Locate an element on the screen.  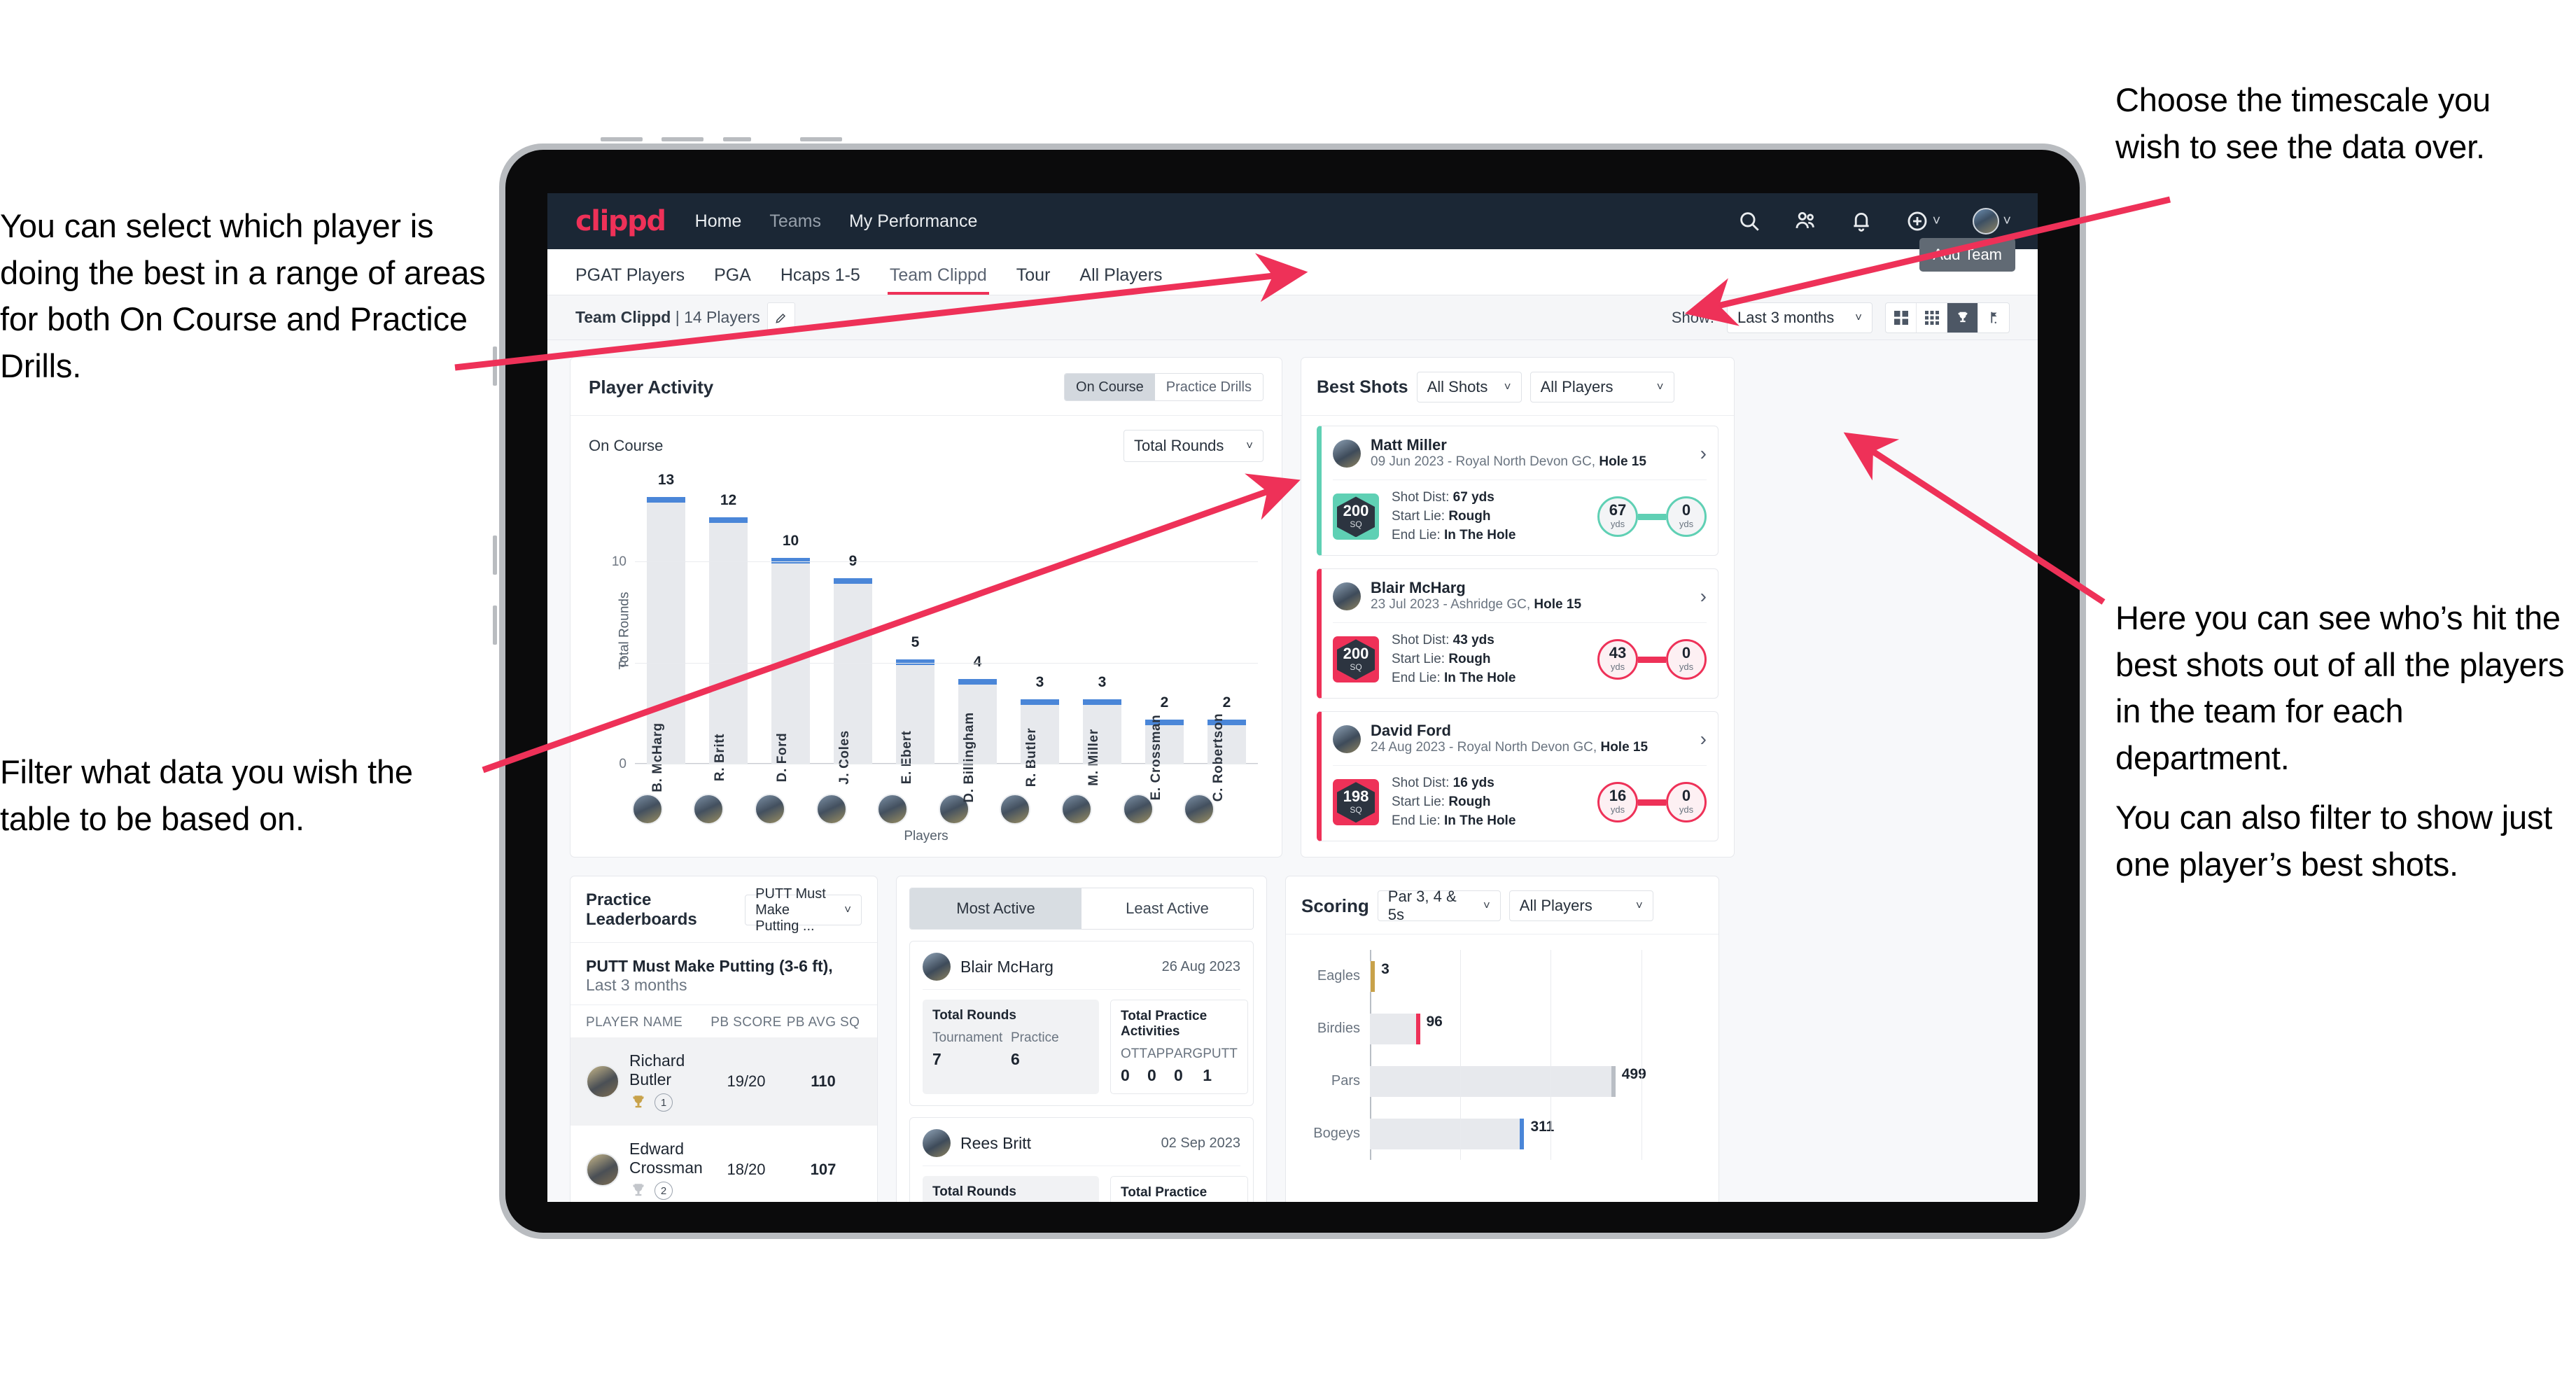
start-lie-line: Start Lie: Rough is located at coordinates (1441, 516).